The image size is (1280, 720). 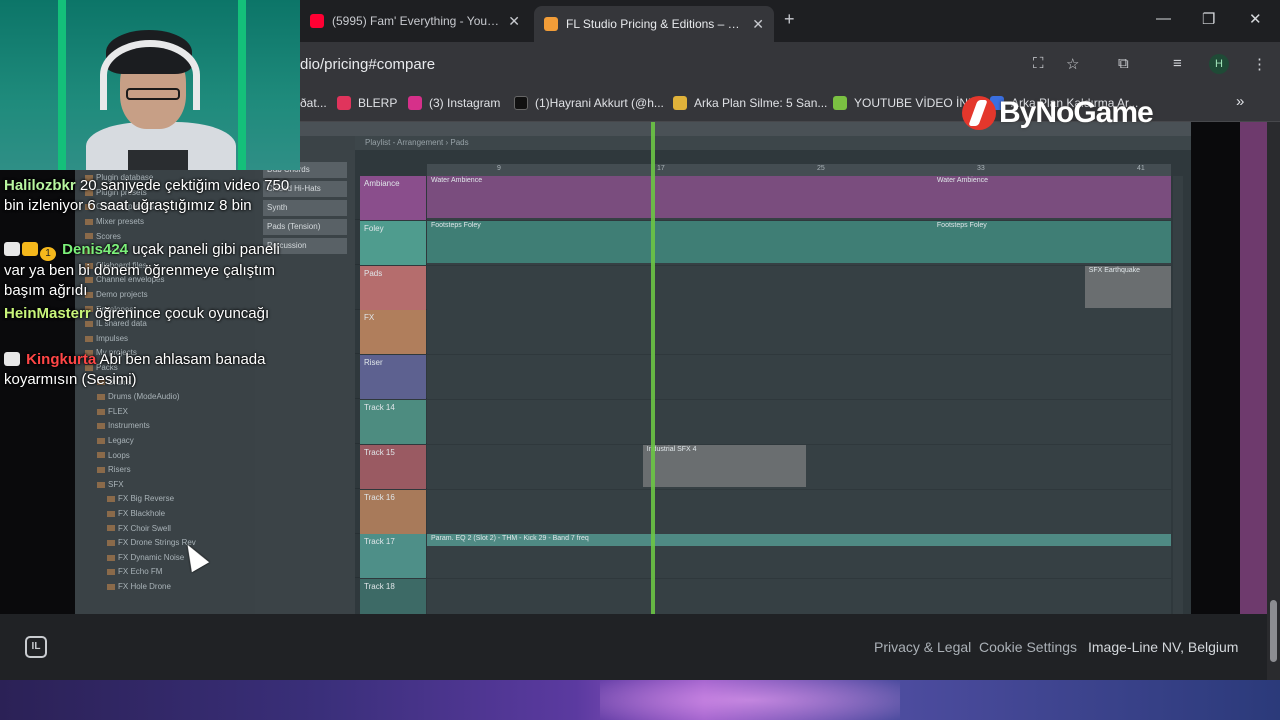 I want to click on image-line-logo-icon: IL, so click(x=36, y=647).